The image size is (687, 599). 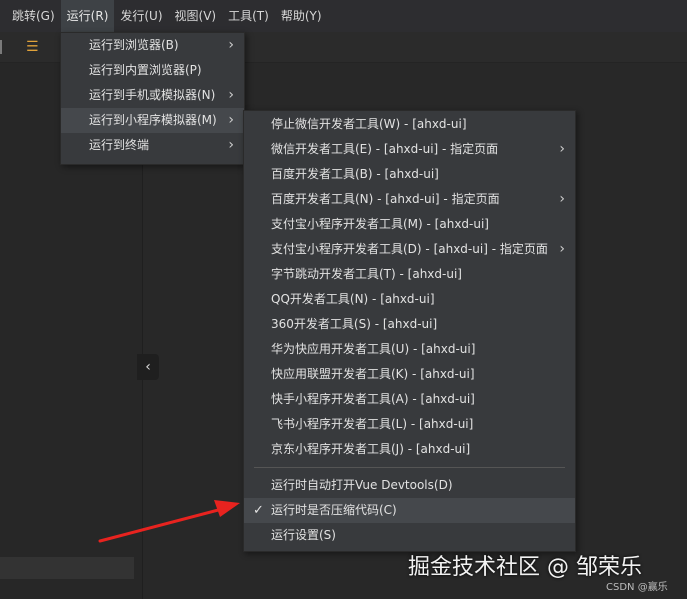 What do you see at coordinates (366, 274) in the screenshot?
I see `menu-item-label: 字节跳动开发者工具(T) - [ahxd-ui]` at bounding box center [366, 274].